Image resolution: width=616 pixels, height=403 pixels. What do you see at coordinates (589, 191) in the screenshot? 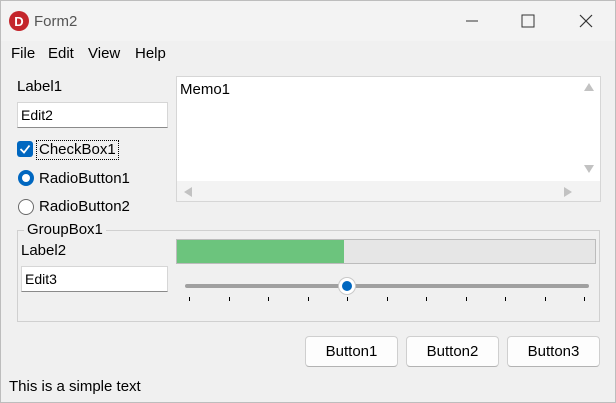
I see `scrollbar-corner` at bounding box center [589, 191].